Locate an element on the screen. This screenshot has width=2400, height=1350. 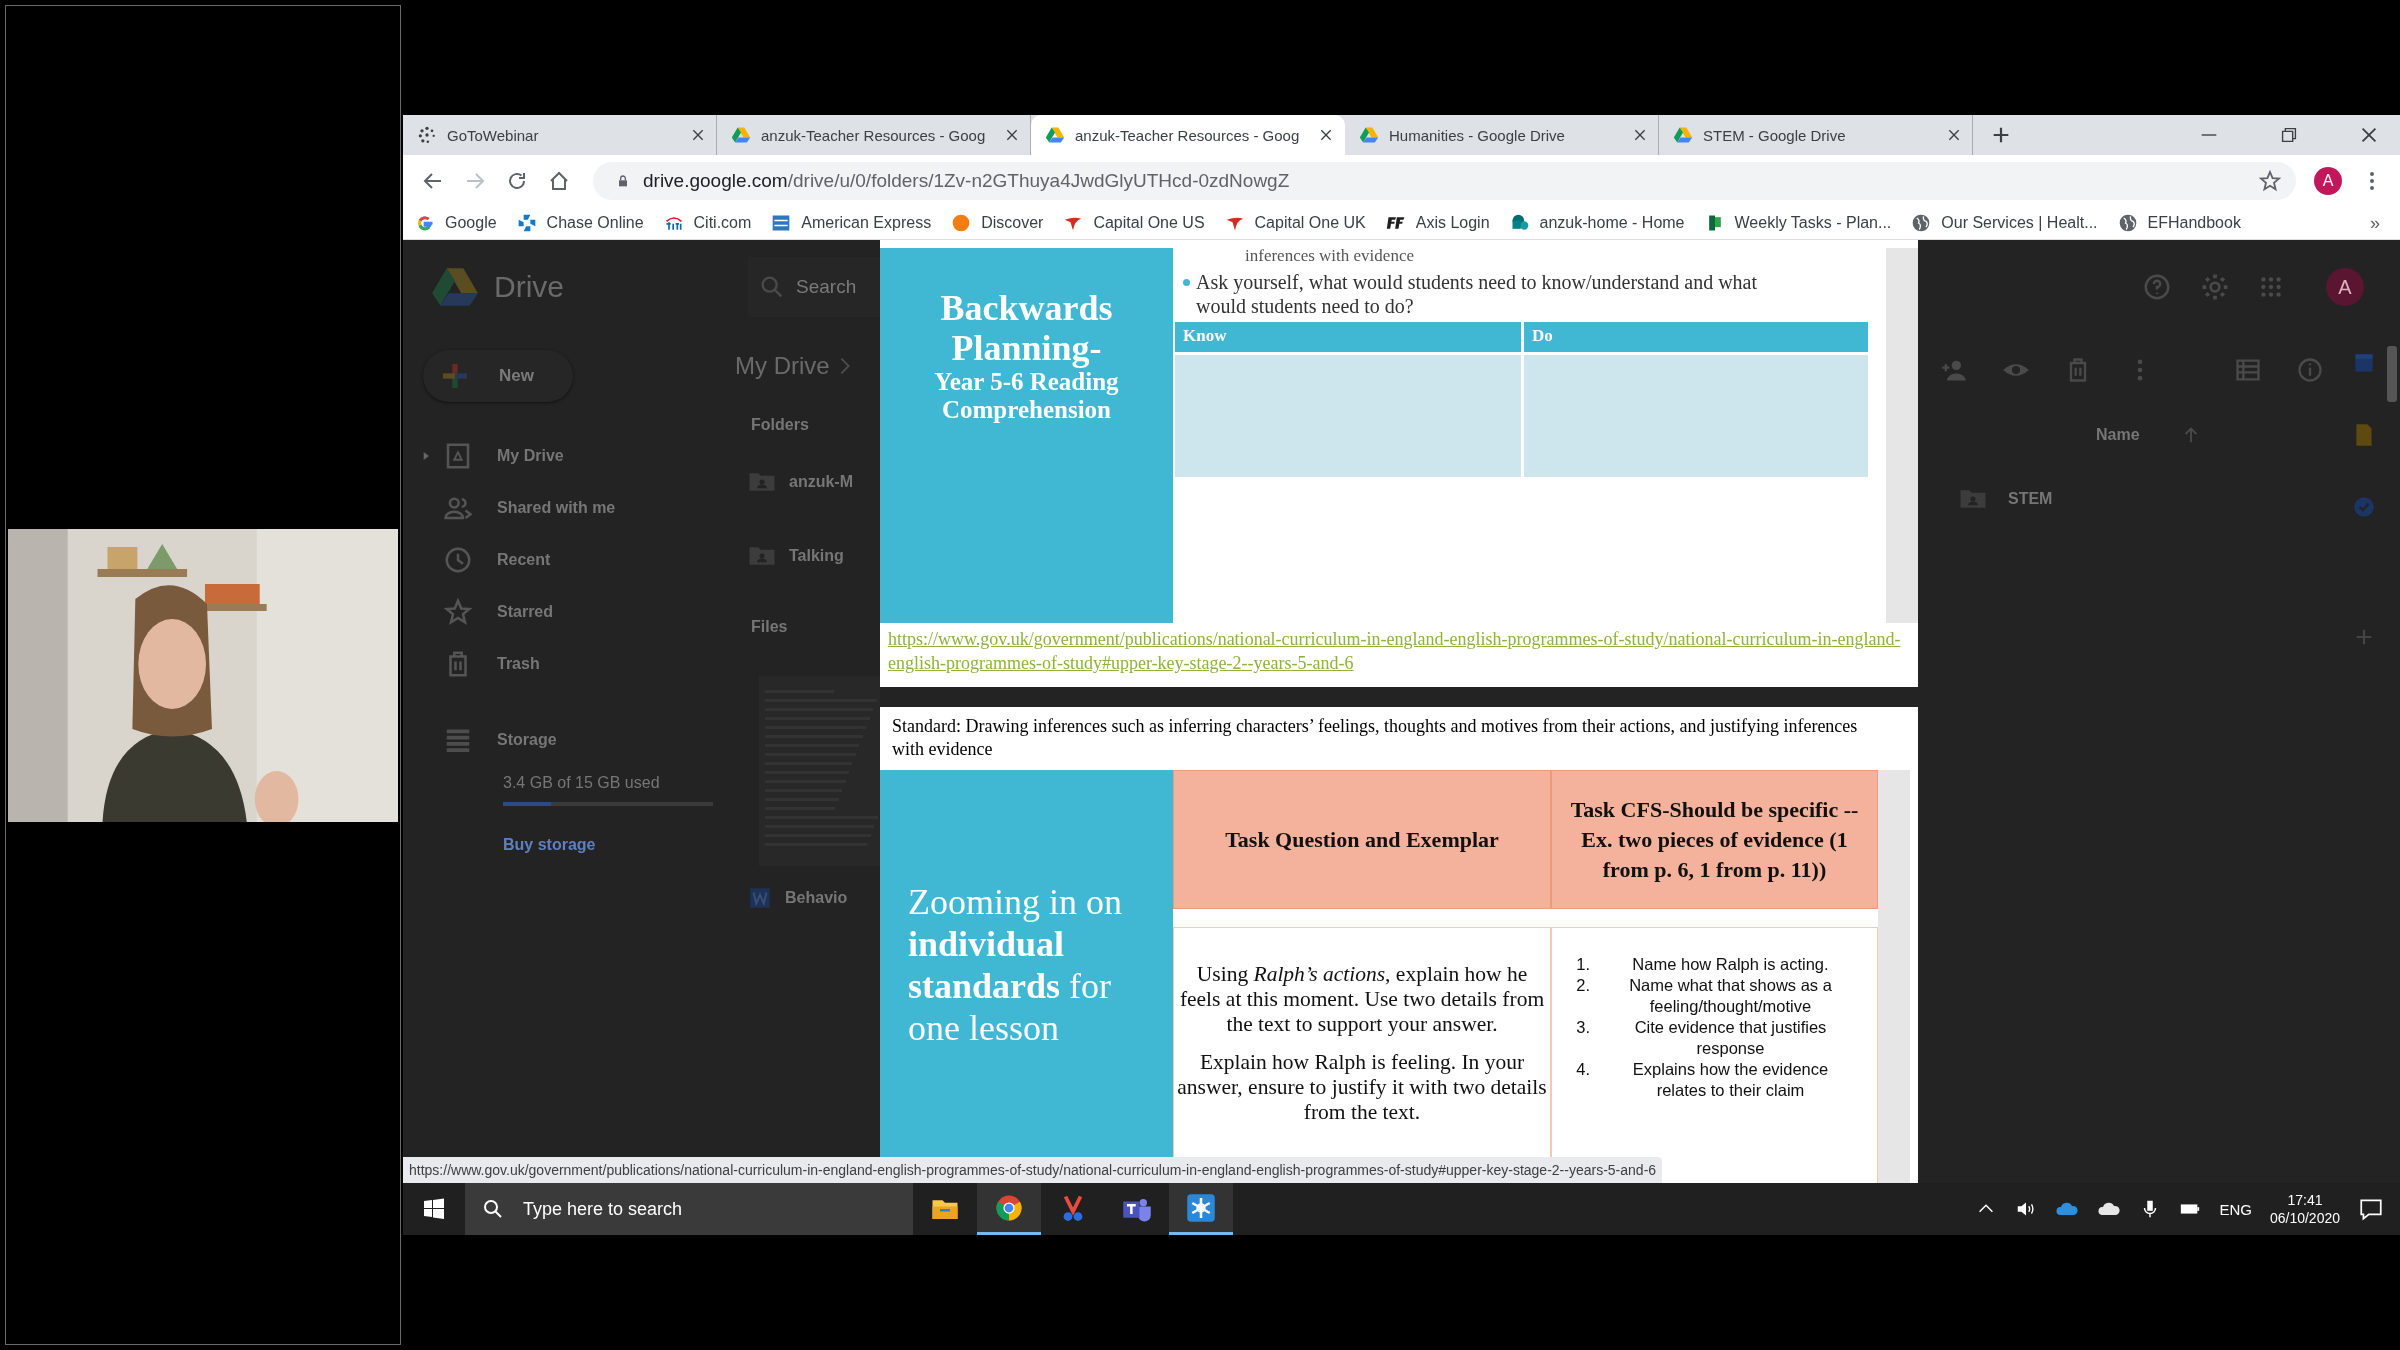
storage-usage: 3.4 GB of 15 GB used is located at coordinates (582, 783).